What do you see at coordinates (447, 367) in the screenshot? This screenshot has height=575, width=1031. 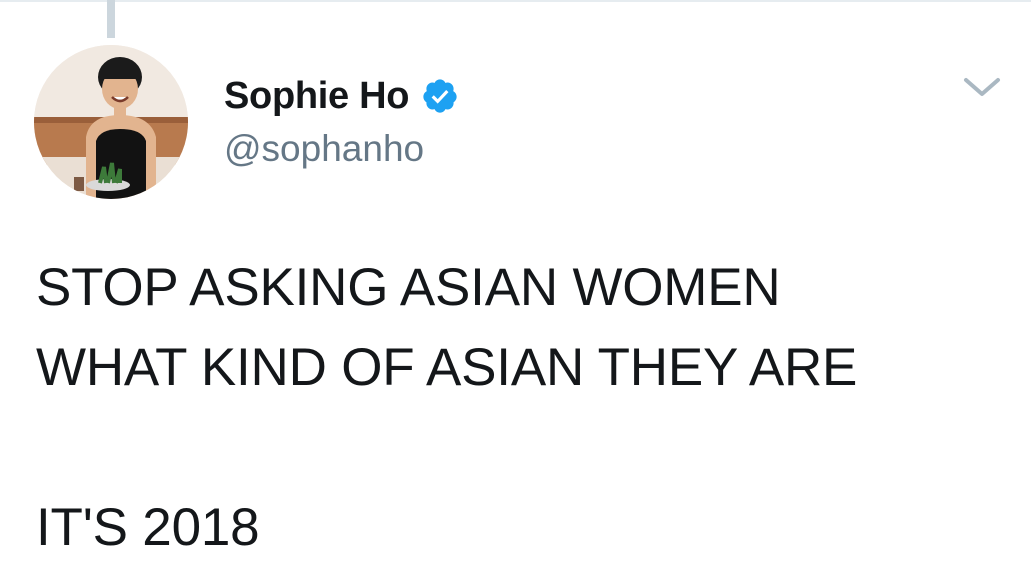 I see `tweet-text-line: WHAT KIND OF ASIAN THEY ARE` at bounding box center [447, 367].